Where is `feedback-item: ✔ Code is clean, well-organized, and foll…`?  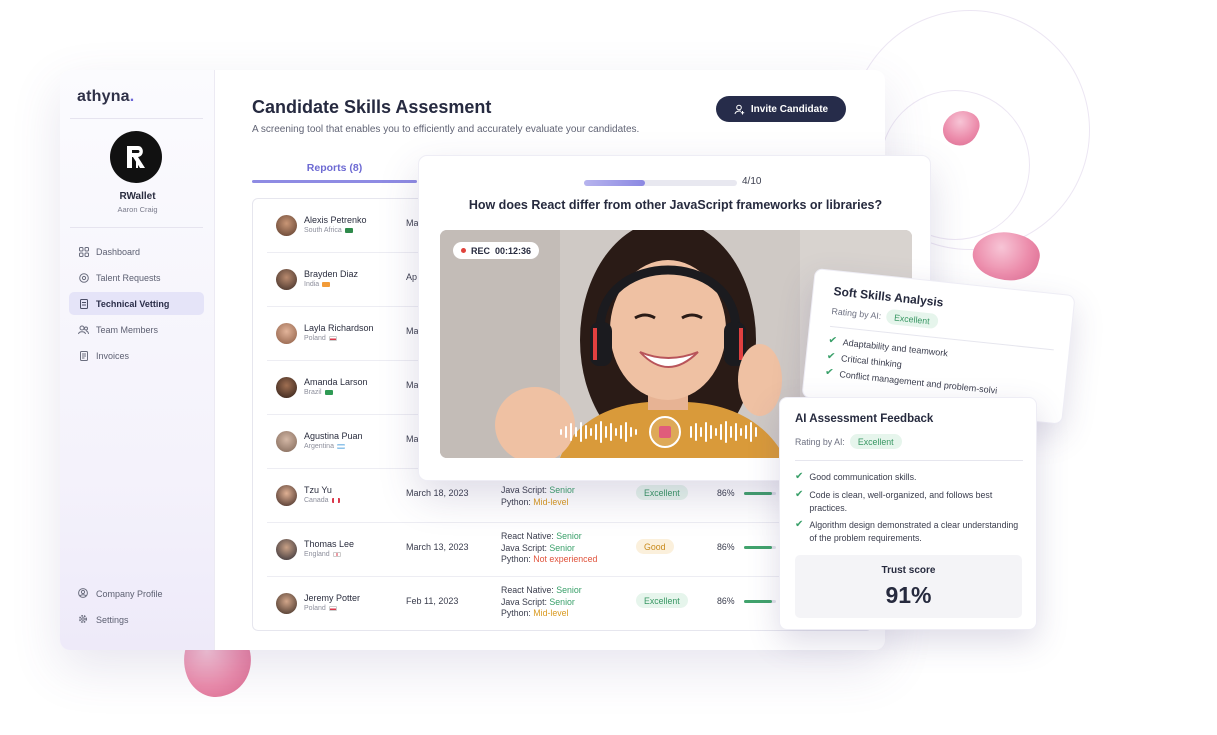 feedback-item: ✔ Code is clean, well-organized, and foll… is located at coordinates (894, 501).